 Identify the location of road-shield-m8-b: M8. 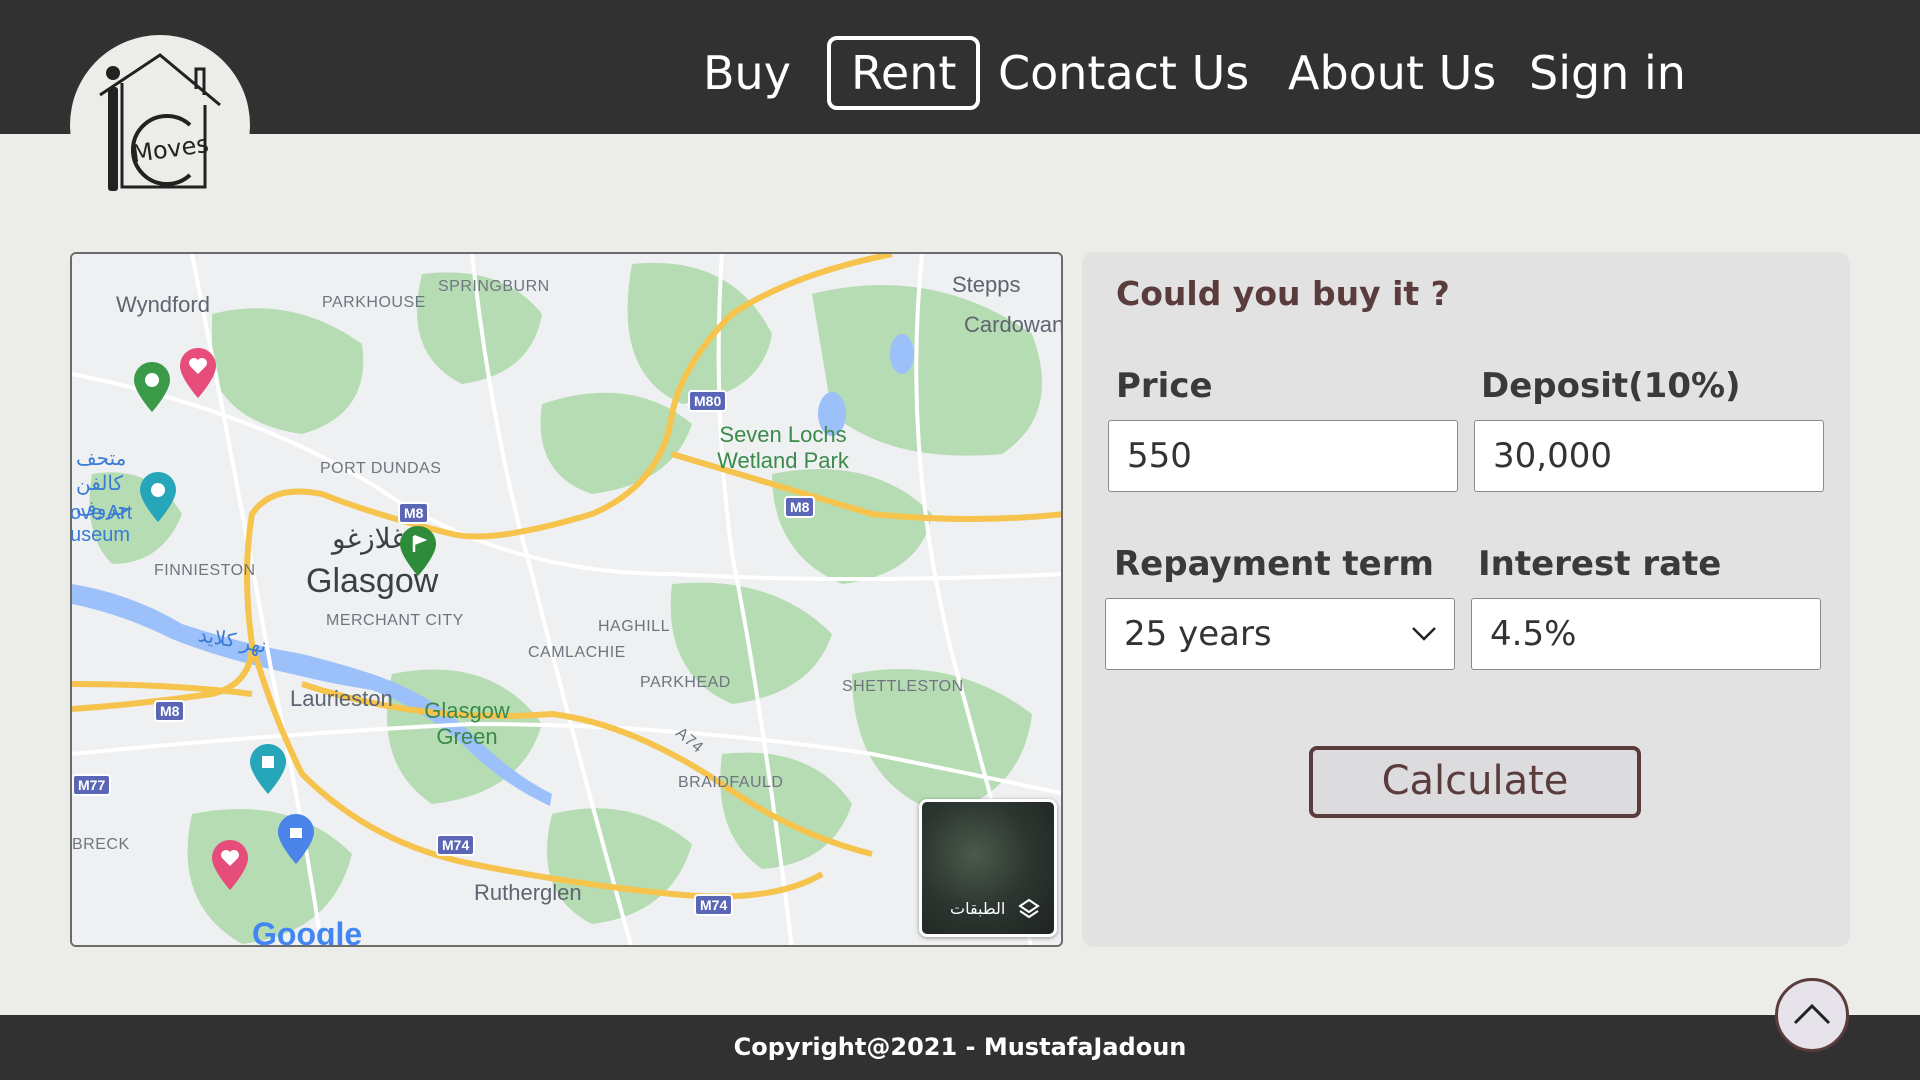
(800, 507).